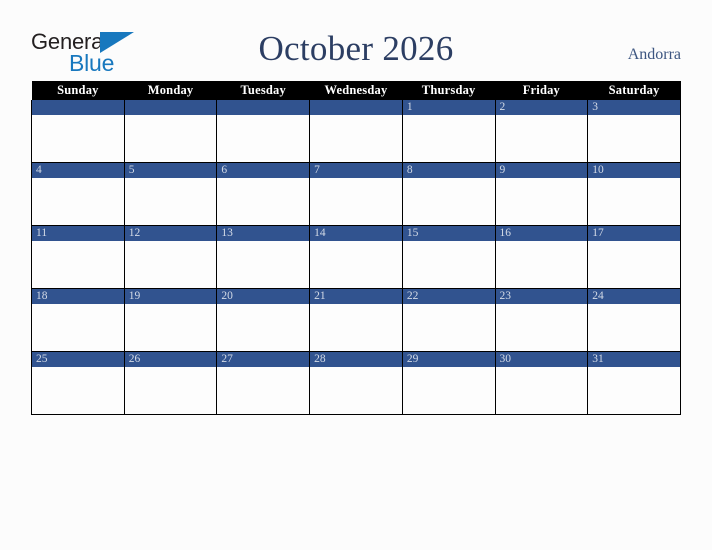  I want to click on calendar-day-cell: 15, so click(448, 257).